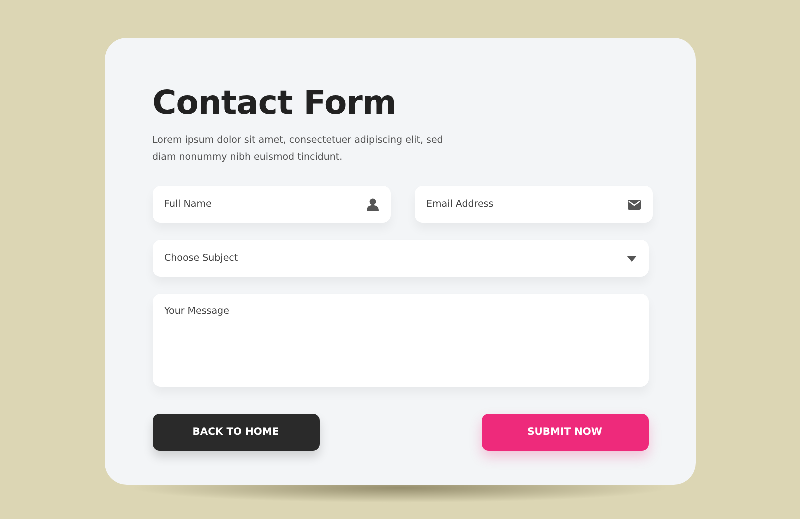 The image size is (800, 519). I want to click on form-description: Lorem ipsum dolor sit amet, consectetuer adipiscing elit, sed diam nonummy nibh euismod tincidunt., so click(298, 149).